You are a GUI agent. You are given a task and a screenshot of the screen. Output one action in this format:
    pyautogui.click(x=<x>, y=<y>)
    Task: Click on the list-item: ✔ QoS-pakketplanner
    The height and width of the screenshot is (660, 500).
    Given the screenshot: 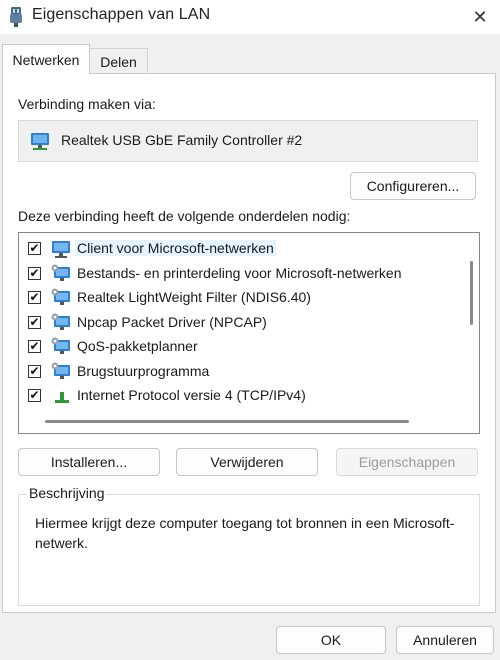 What is the action you would take?
    pyautogui.click(x=239, y=347)
    